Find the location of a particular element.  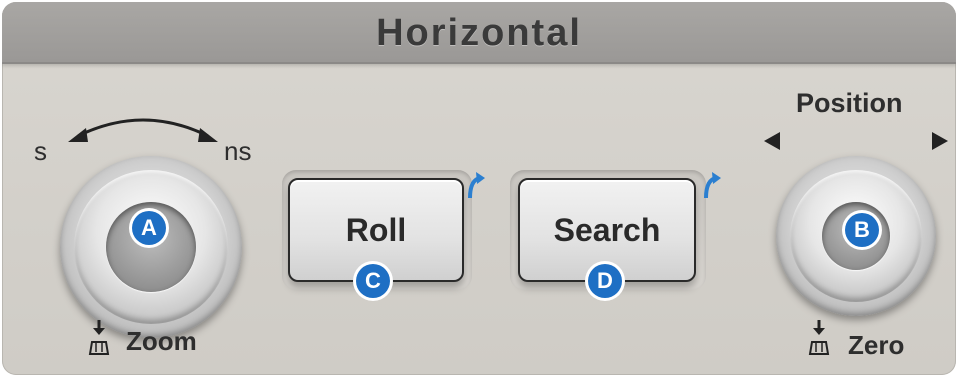

scale-knob-ring is located at coordinates (151, 247).